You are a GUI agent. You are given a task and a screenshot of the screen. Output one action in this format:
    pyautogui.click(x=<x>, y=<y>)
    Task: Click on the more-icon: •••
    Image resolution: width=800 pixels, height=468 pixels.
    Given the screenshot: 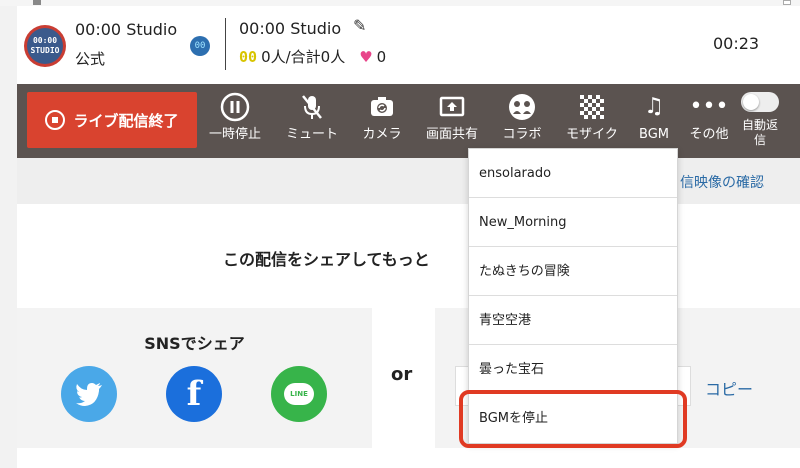 What is the action you would take?
    pyautogui.click(x=709, y=106)
    